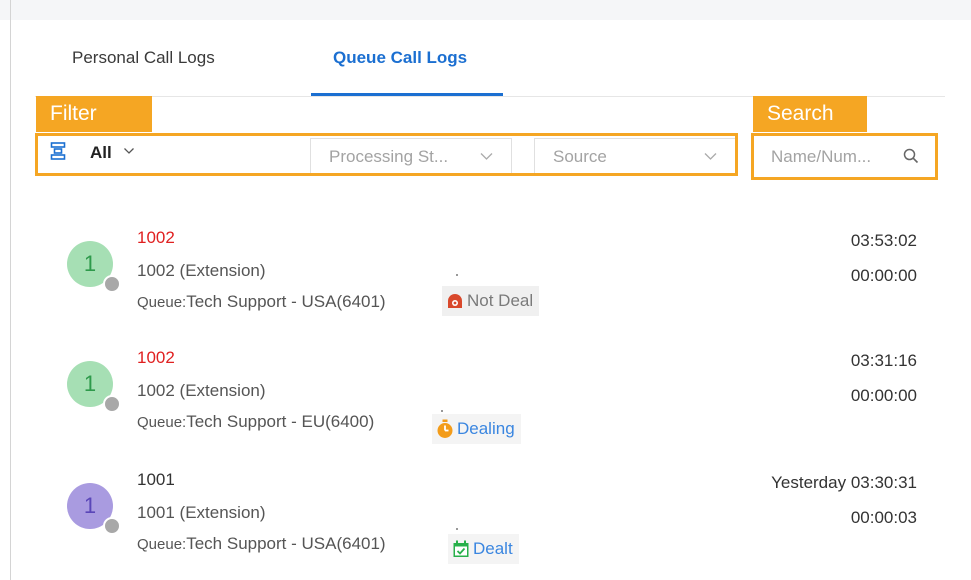  I want to click on call-time: 03:31:16, so click(883, 360).